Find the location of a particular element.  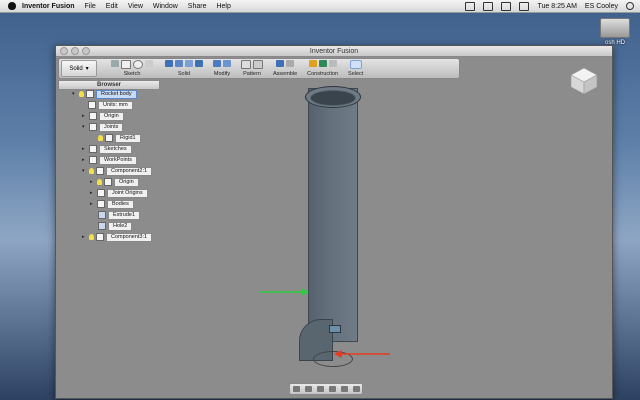

tree-label: Bodies is located at coordinates (120, 204).